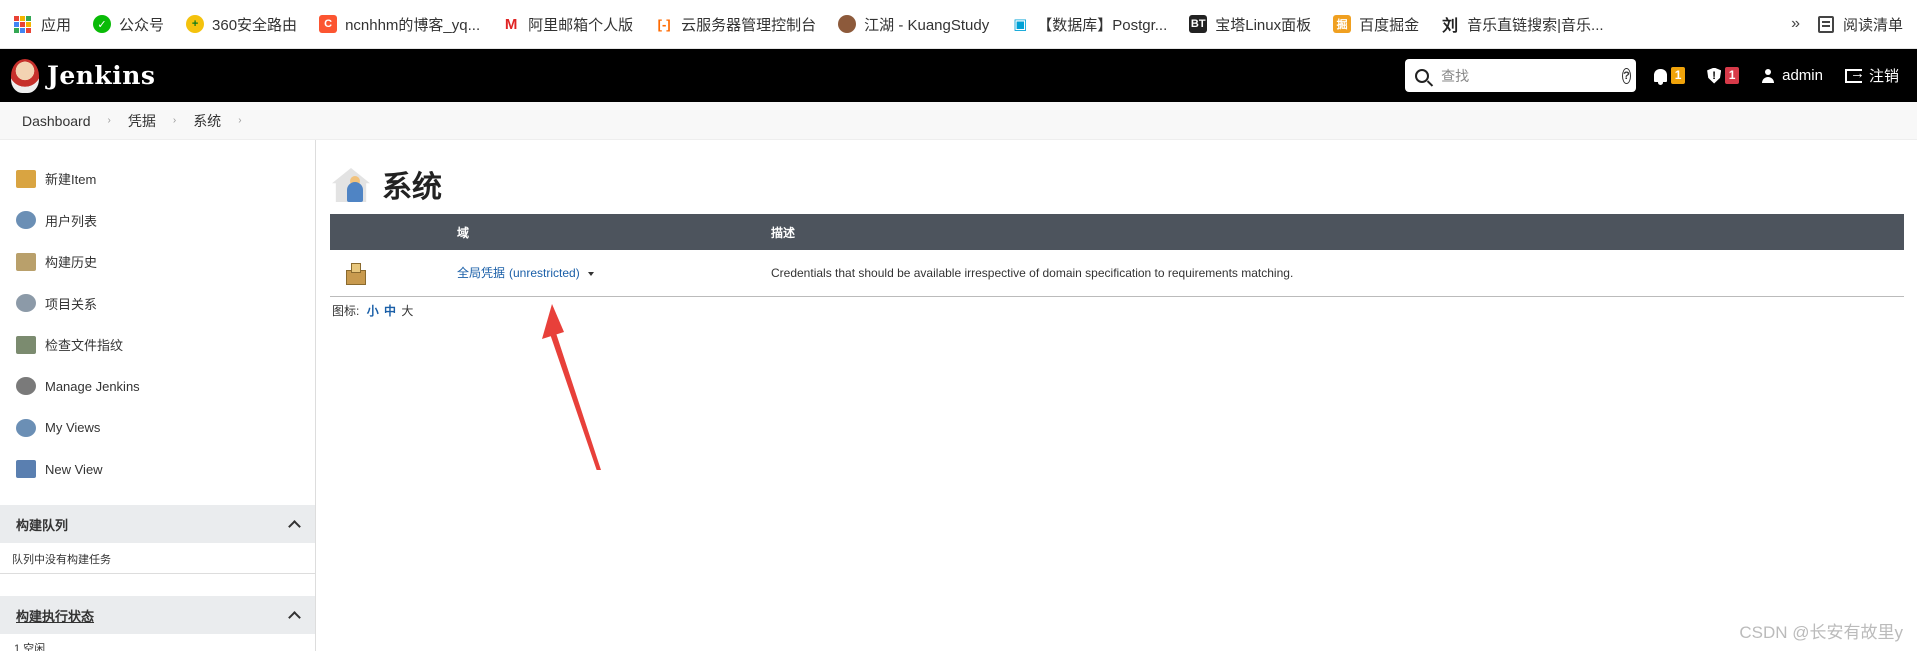 This screenshot has width=1917, height=651. I want to click on magnifier-icon, so click(26, 303).